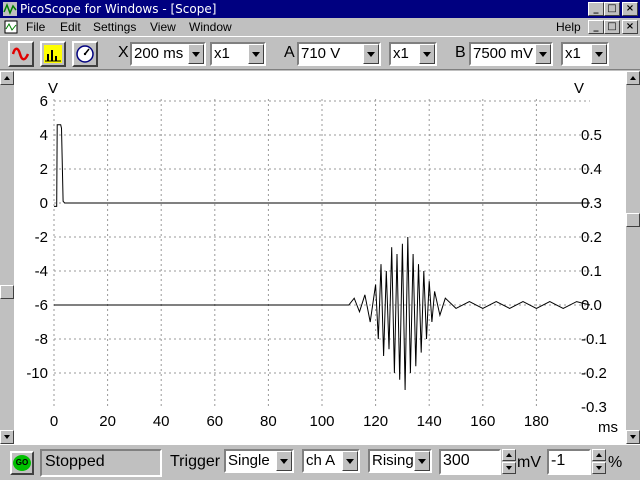 The width and height of the screenshot is (640, 480). I want to click on trigger-mode-select: Single, so click(259, 461).